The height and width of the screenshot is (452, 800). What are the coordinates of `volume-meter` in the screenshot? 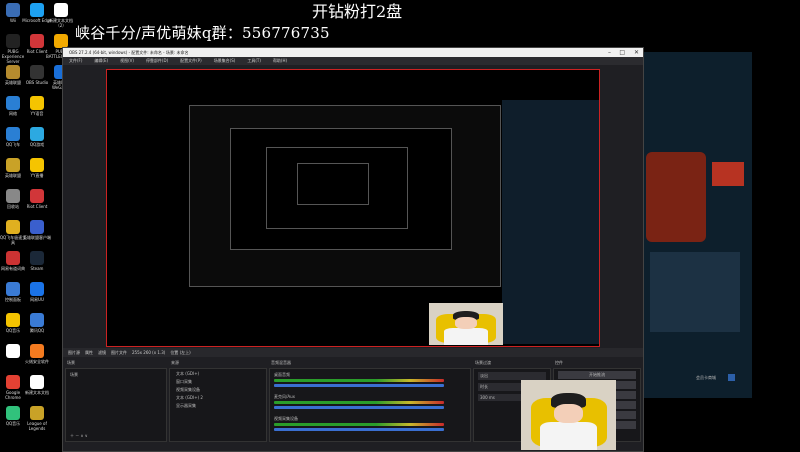 It's located at (359, 380).